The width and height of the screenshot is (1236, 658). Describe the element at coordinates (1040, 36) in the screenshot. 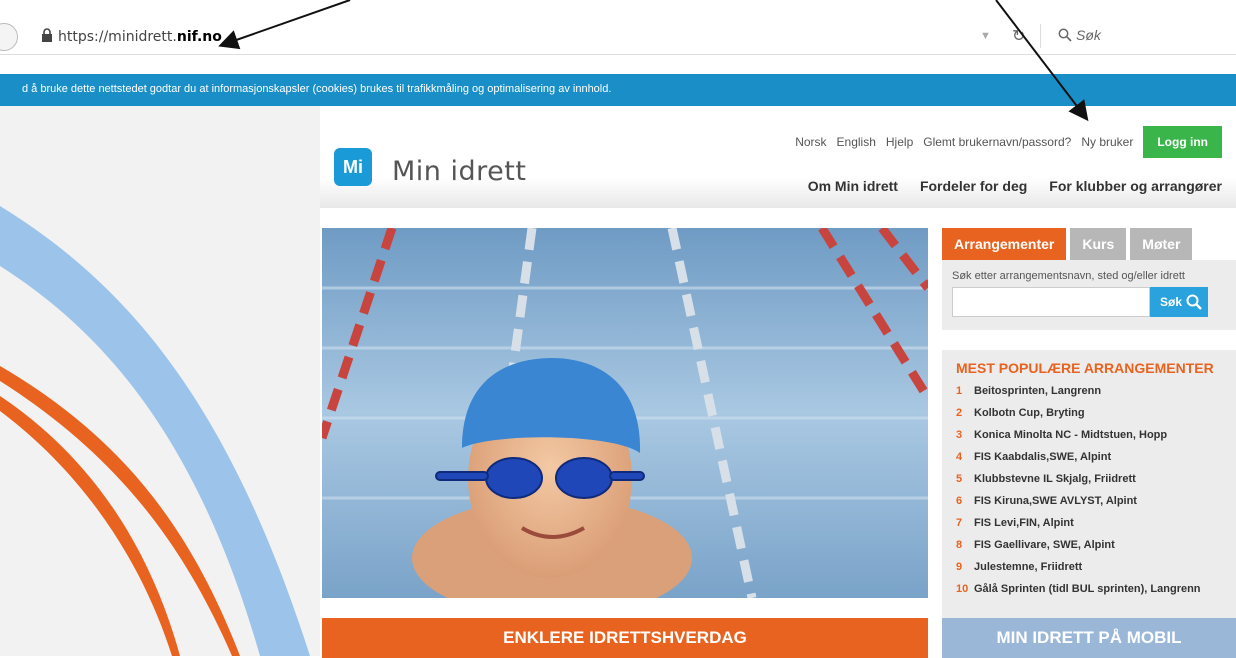

I see `divider` at that location.